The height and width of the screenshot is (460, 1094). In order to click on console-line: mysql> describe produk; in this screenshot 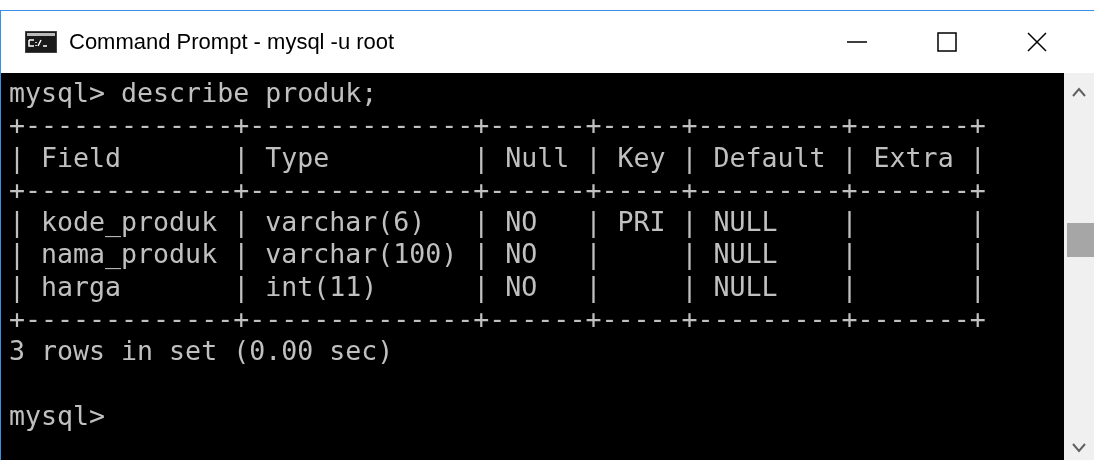, I will do `click(194, 93)`.